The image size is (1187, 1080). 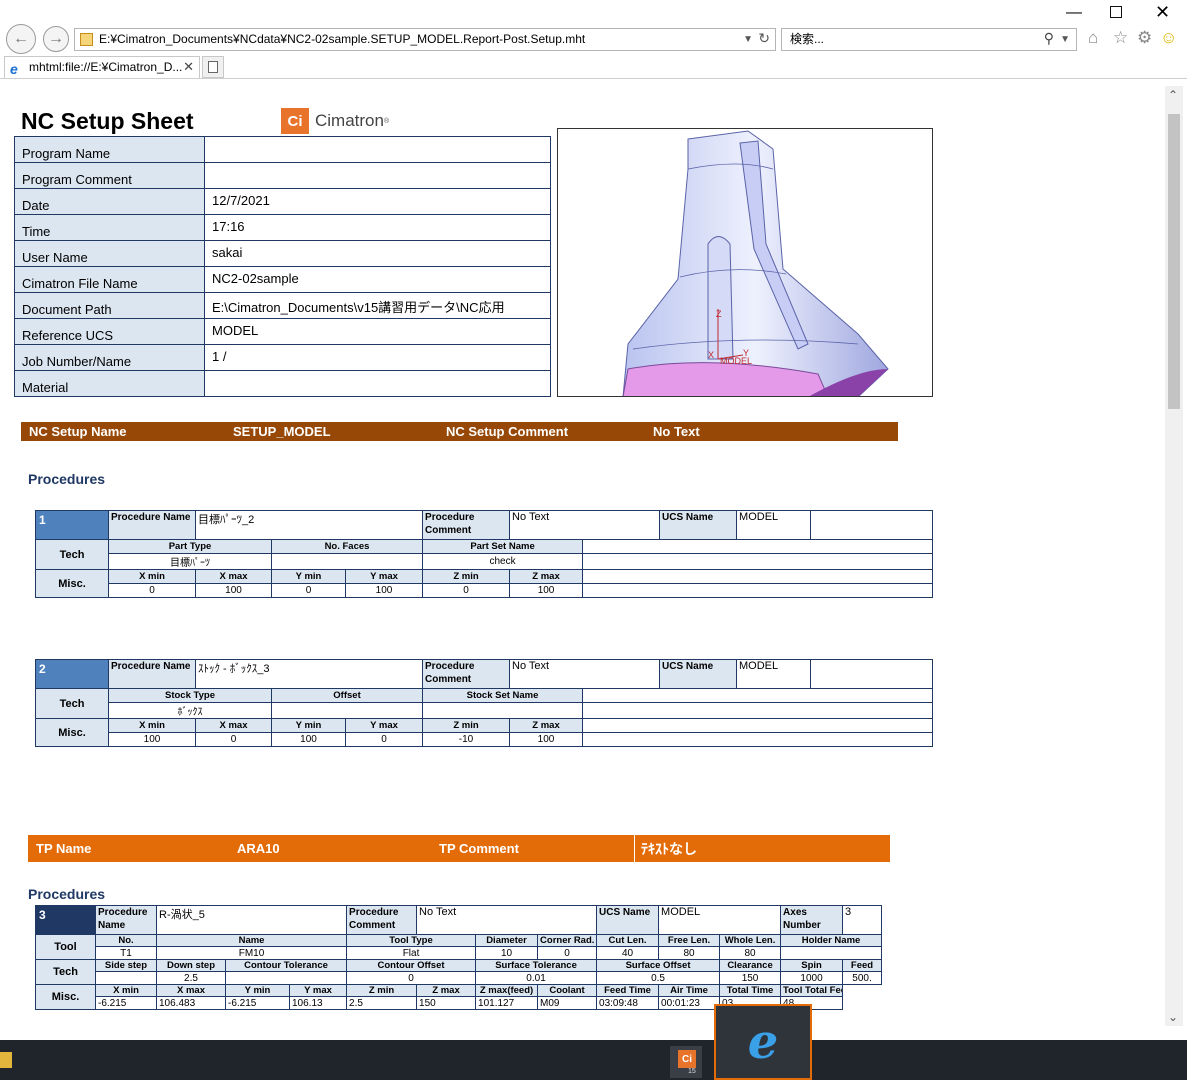 I want to click on search-icon: ⚲, so click(x=1049, y=38).